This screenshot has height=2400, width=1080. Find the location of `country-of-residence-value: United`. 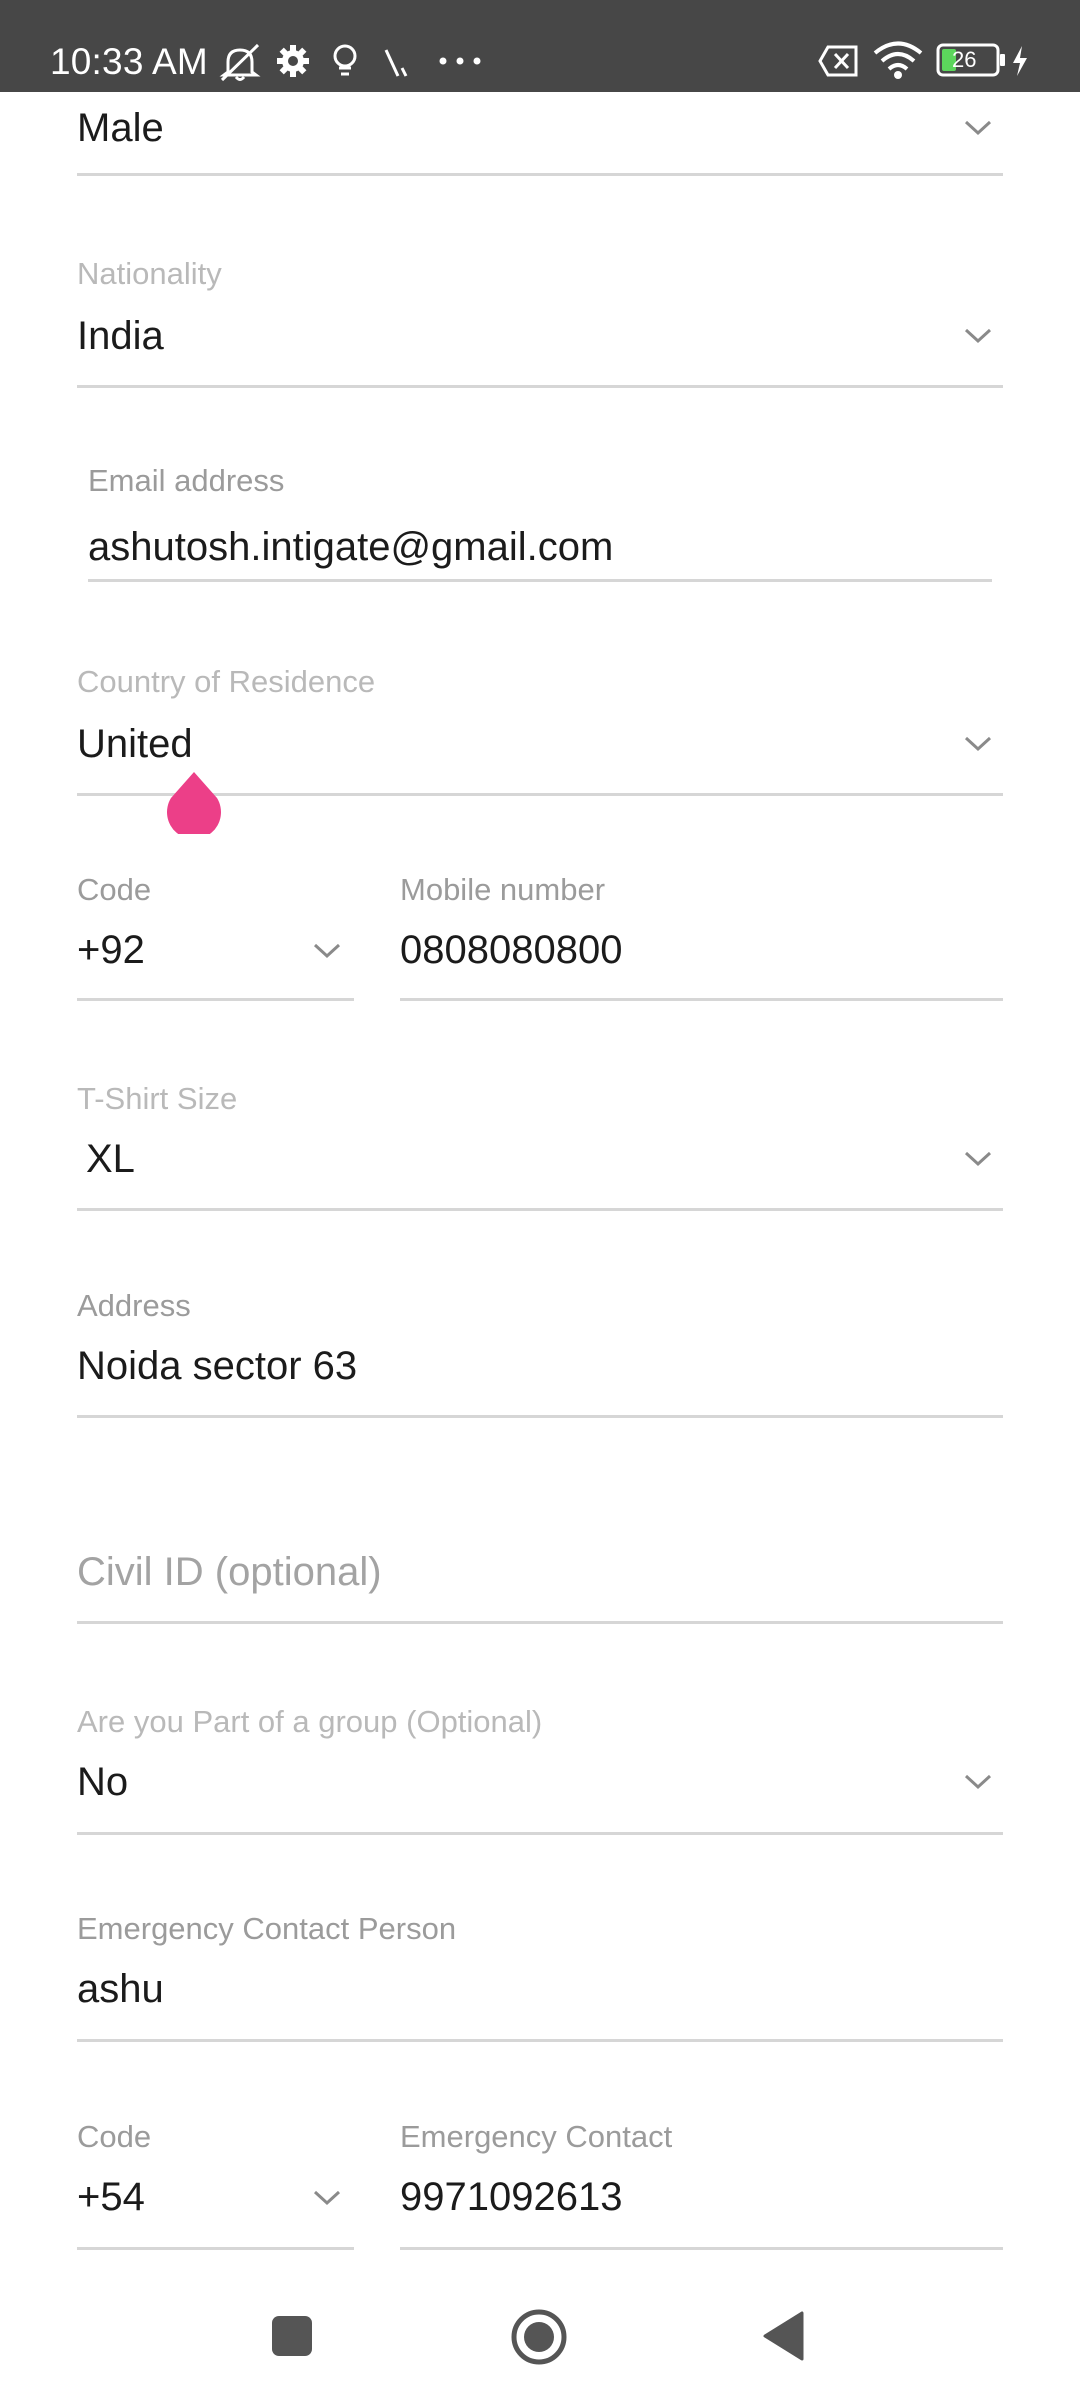

country-of-residence-value: United is located at coordinates (135, 744).